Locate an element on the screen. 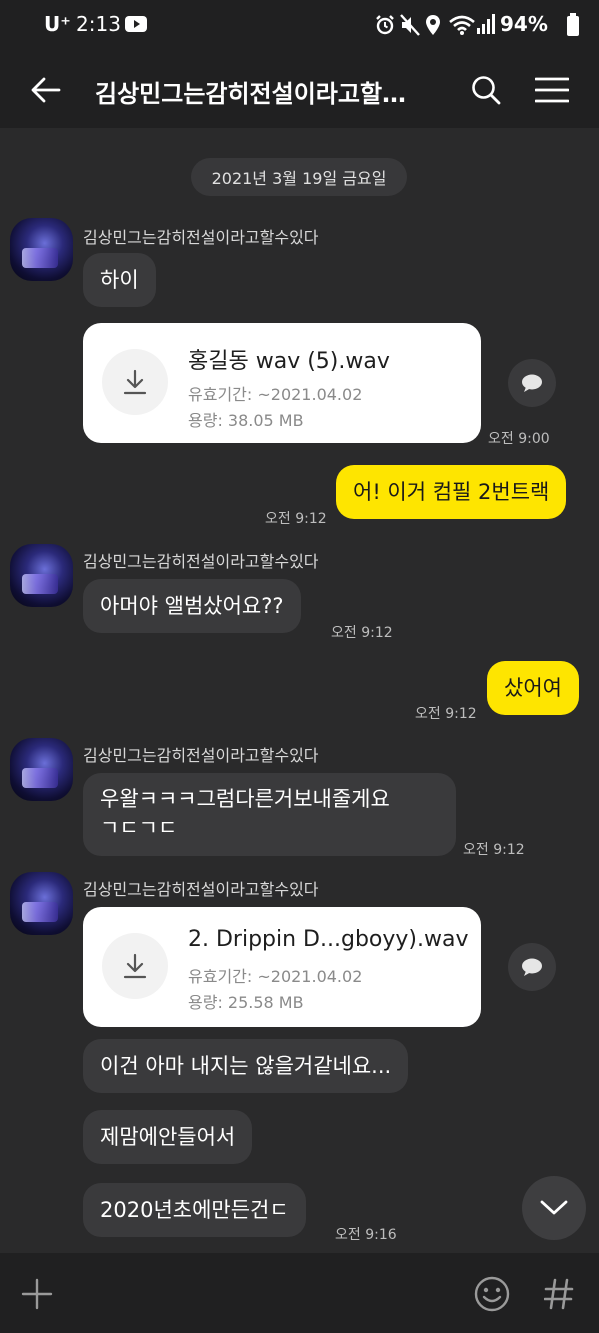 The image size is (599, 1333). my-message-bubble: 어! 이거 컴필 2번트랙 is located at coordinates (451, 492).